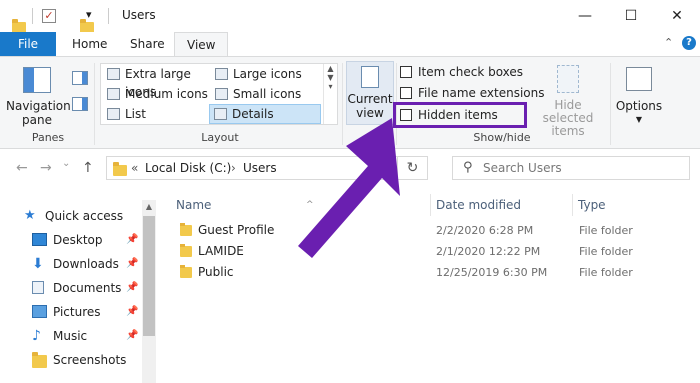 The height and width of the screenshot is (383, 700). I want to click on navigation-pane-icon, so click(37, 80).